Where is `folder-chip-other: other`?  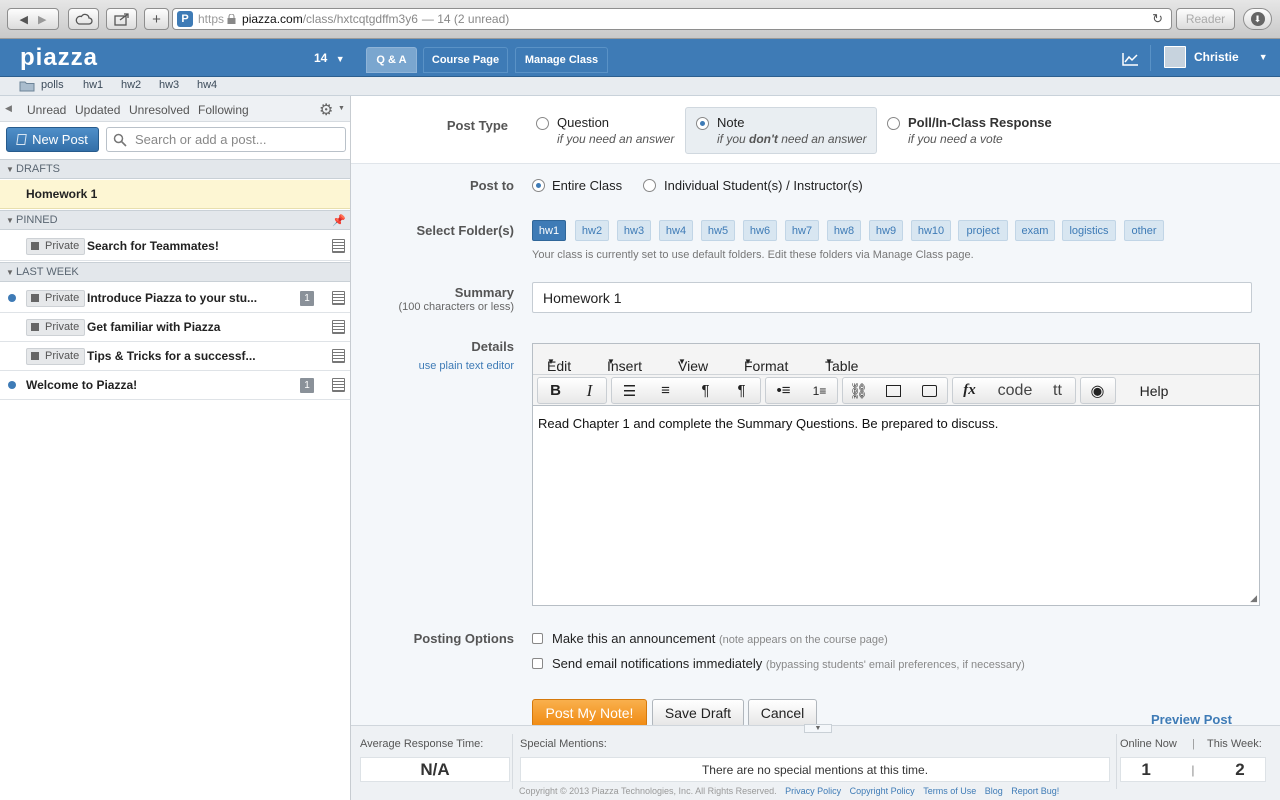 folder-chip-other: other is located at coordinates (1144, 230).